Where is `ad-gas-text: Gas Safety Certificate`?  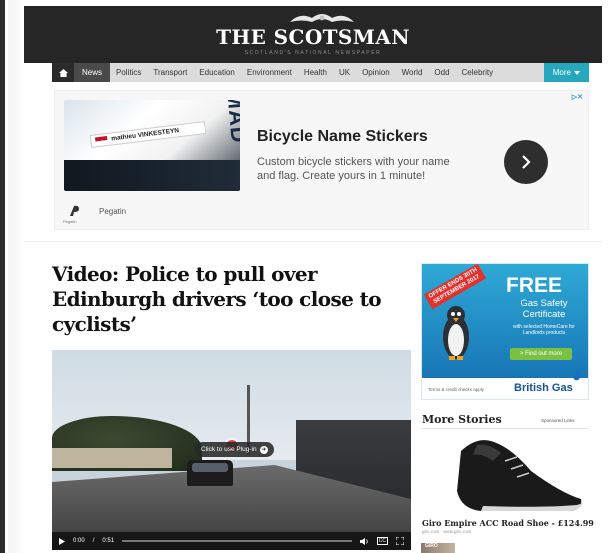 ad-gas-text: Gas Safety Certificate is located at coordinates (544, 309).